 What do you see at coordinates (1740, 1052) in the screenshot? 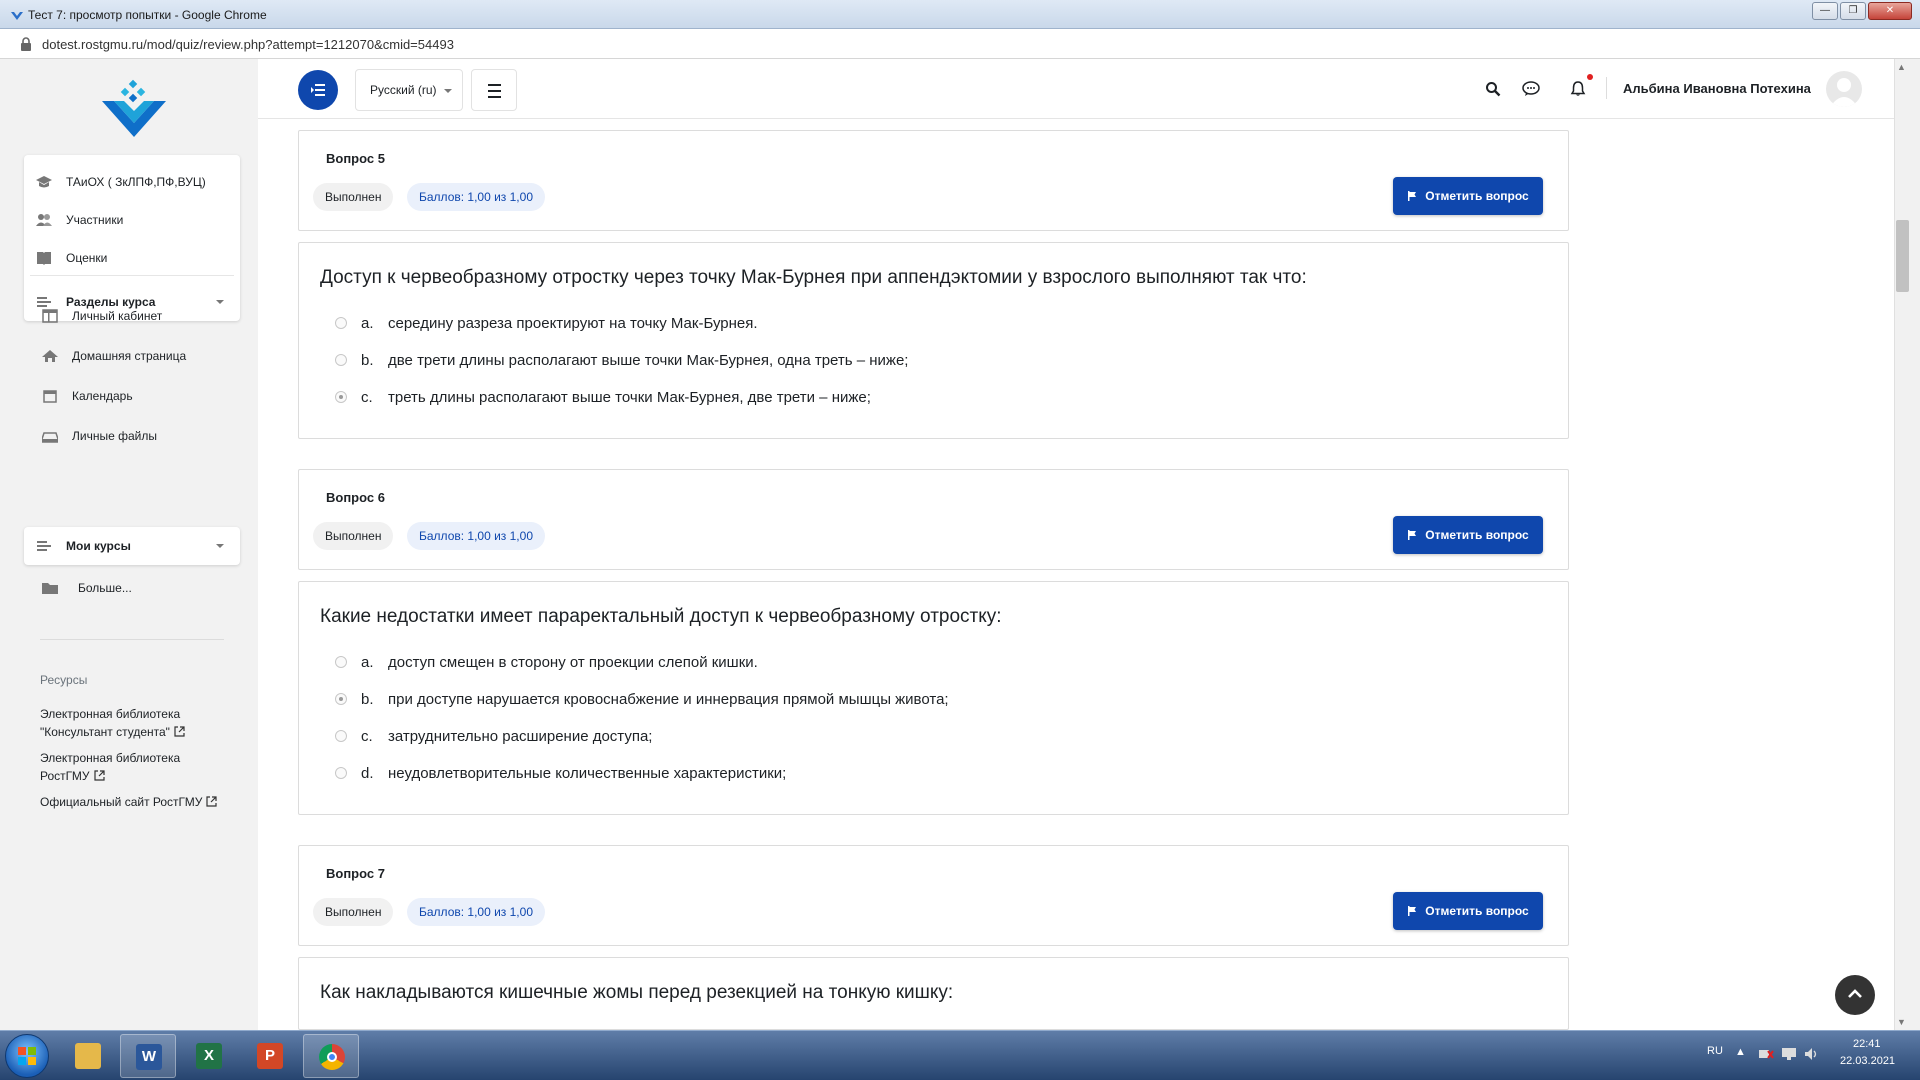
I see `tray-expand-icon: ▲` at bounding box center [1740, 1052].